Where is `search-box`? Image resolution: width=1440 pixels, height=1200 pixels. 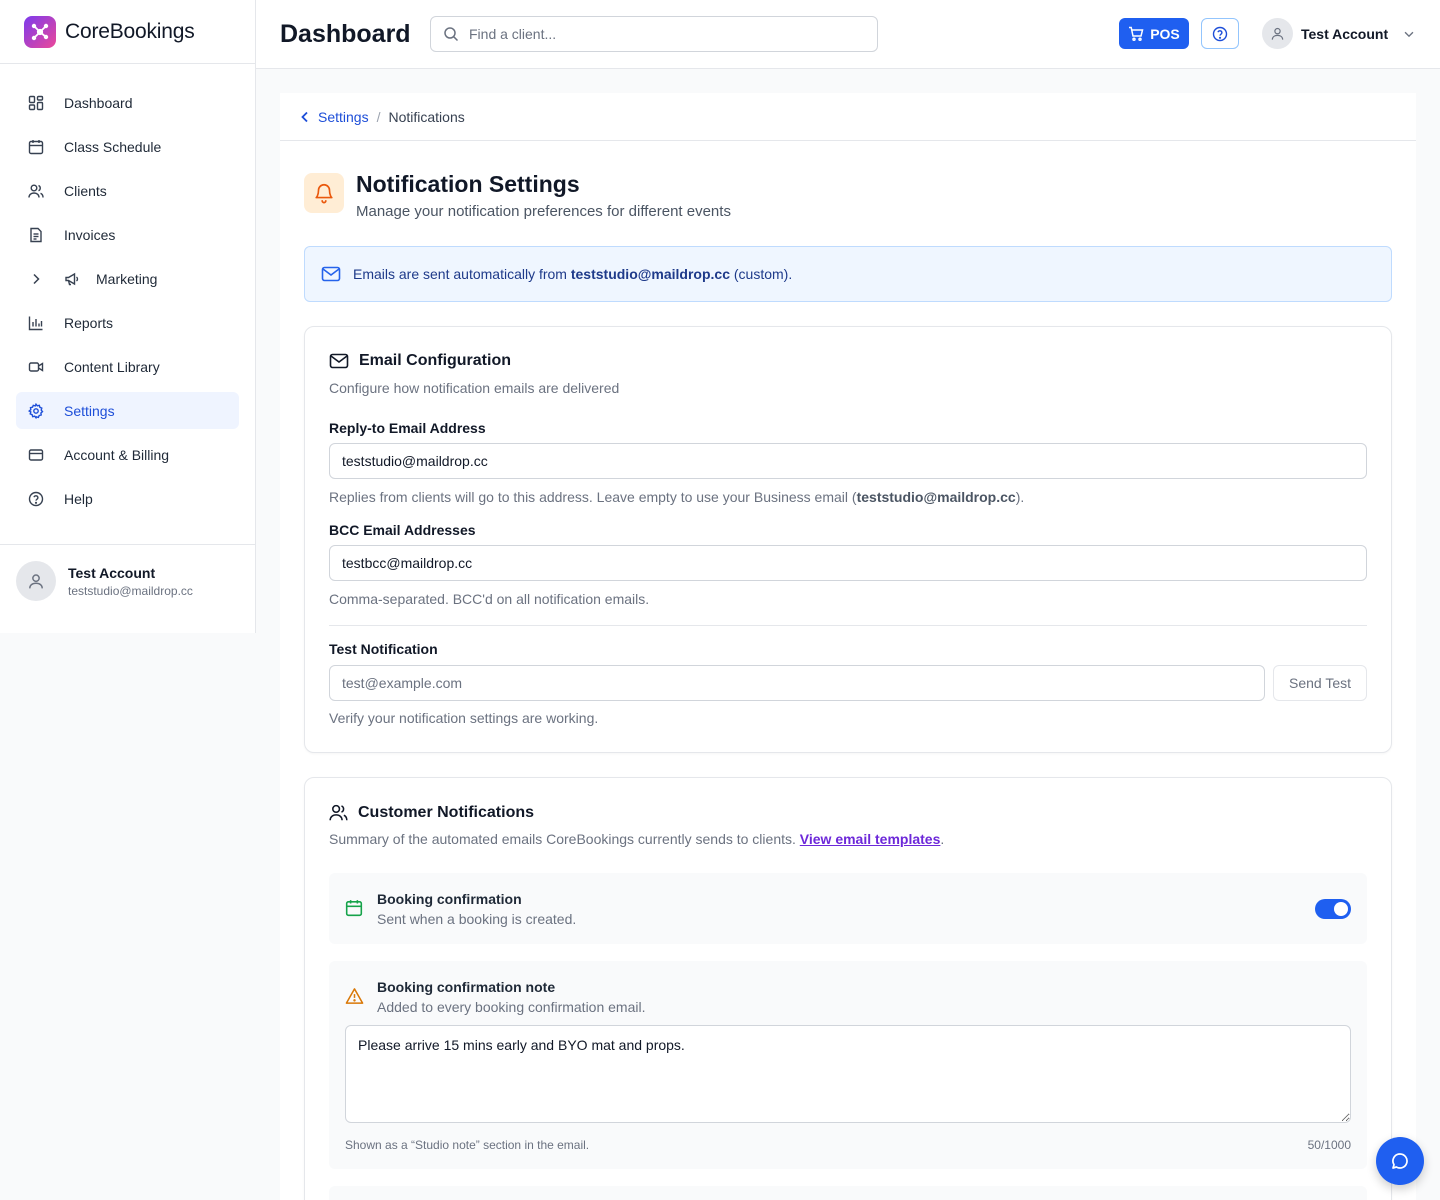
search-box is located at coordinates (654, 34).